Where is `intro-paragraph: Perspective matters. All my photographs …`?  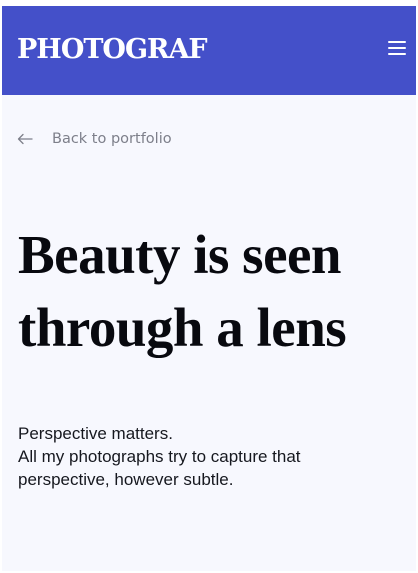
intro-paragraph: Perspective matters. All my photographs … is located at coordinates (213, 456).